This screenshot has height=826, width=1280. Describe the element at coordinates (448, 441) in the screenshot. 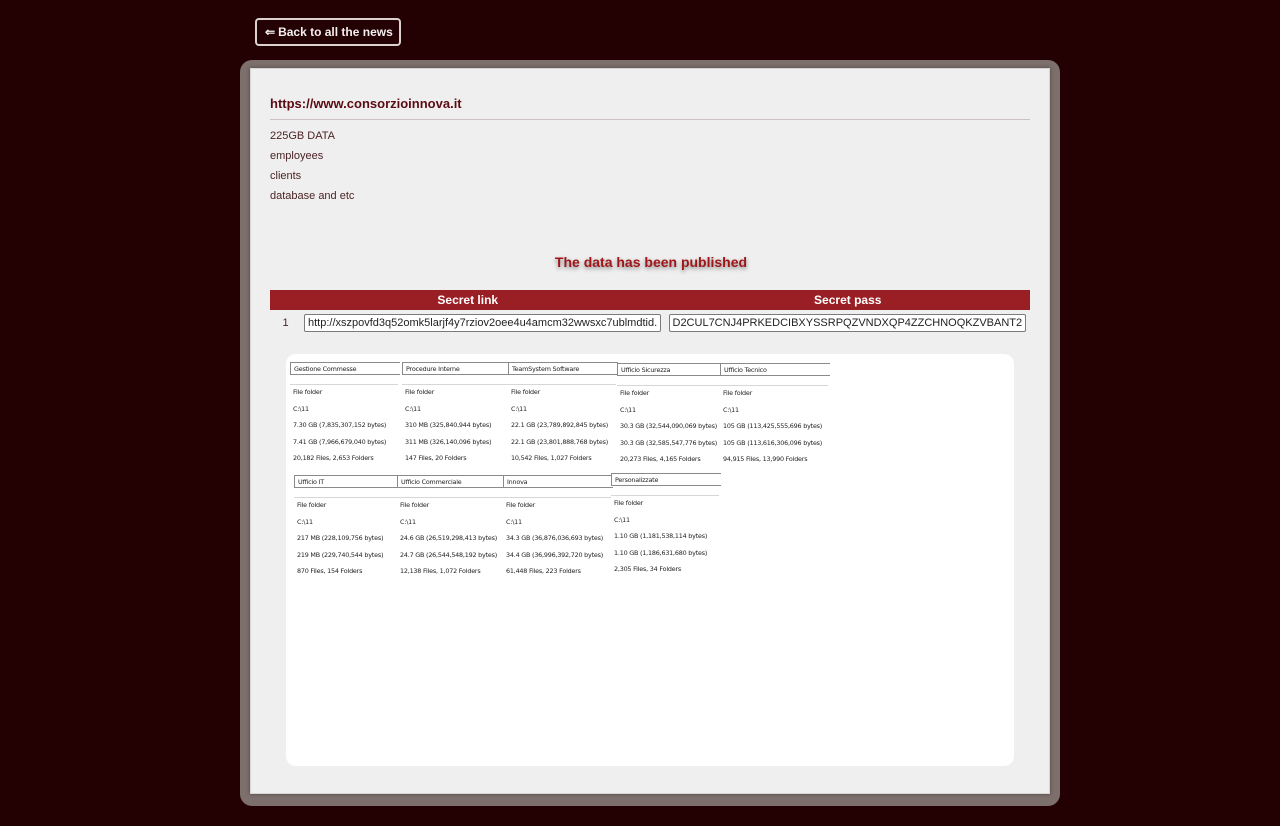

I see `folder-size-on-disk: 311 MB (326,140,096 bytes)` at that location.